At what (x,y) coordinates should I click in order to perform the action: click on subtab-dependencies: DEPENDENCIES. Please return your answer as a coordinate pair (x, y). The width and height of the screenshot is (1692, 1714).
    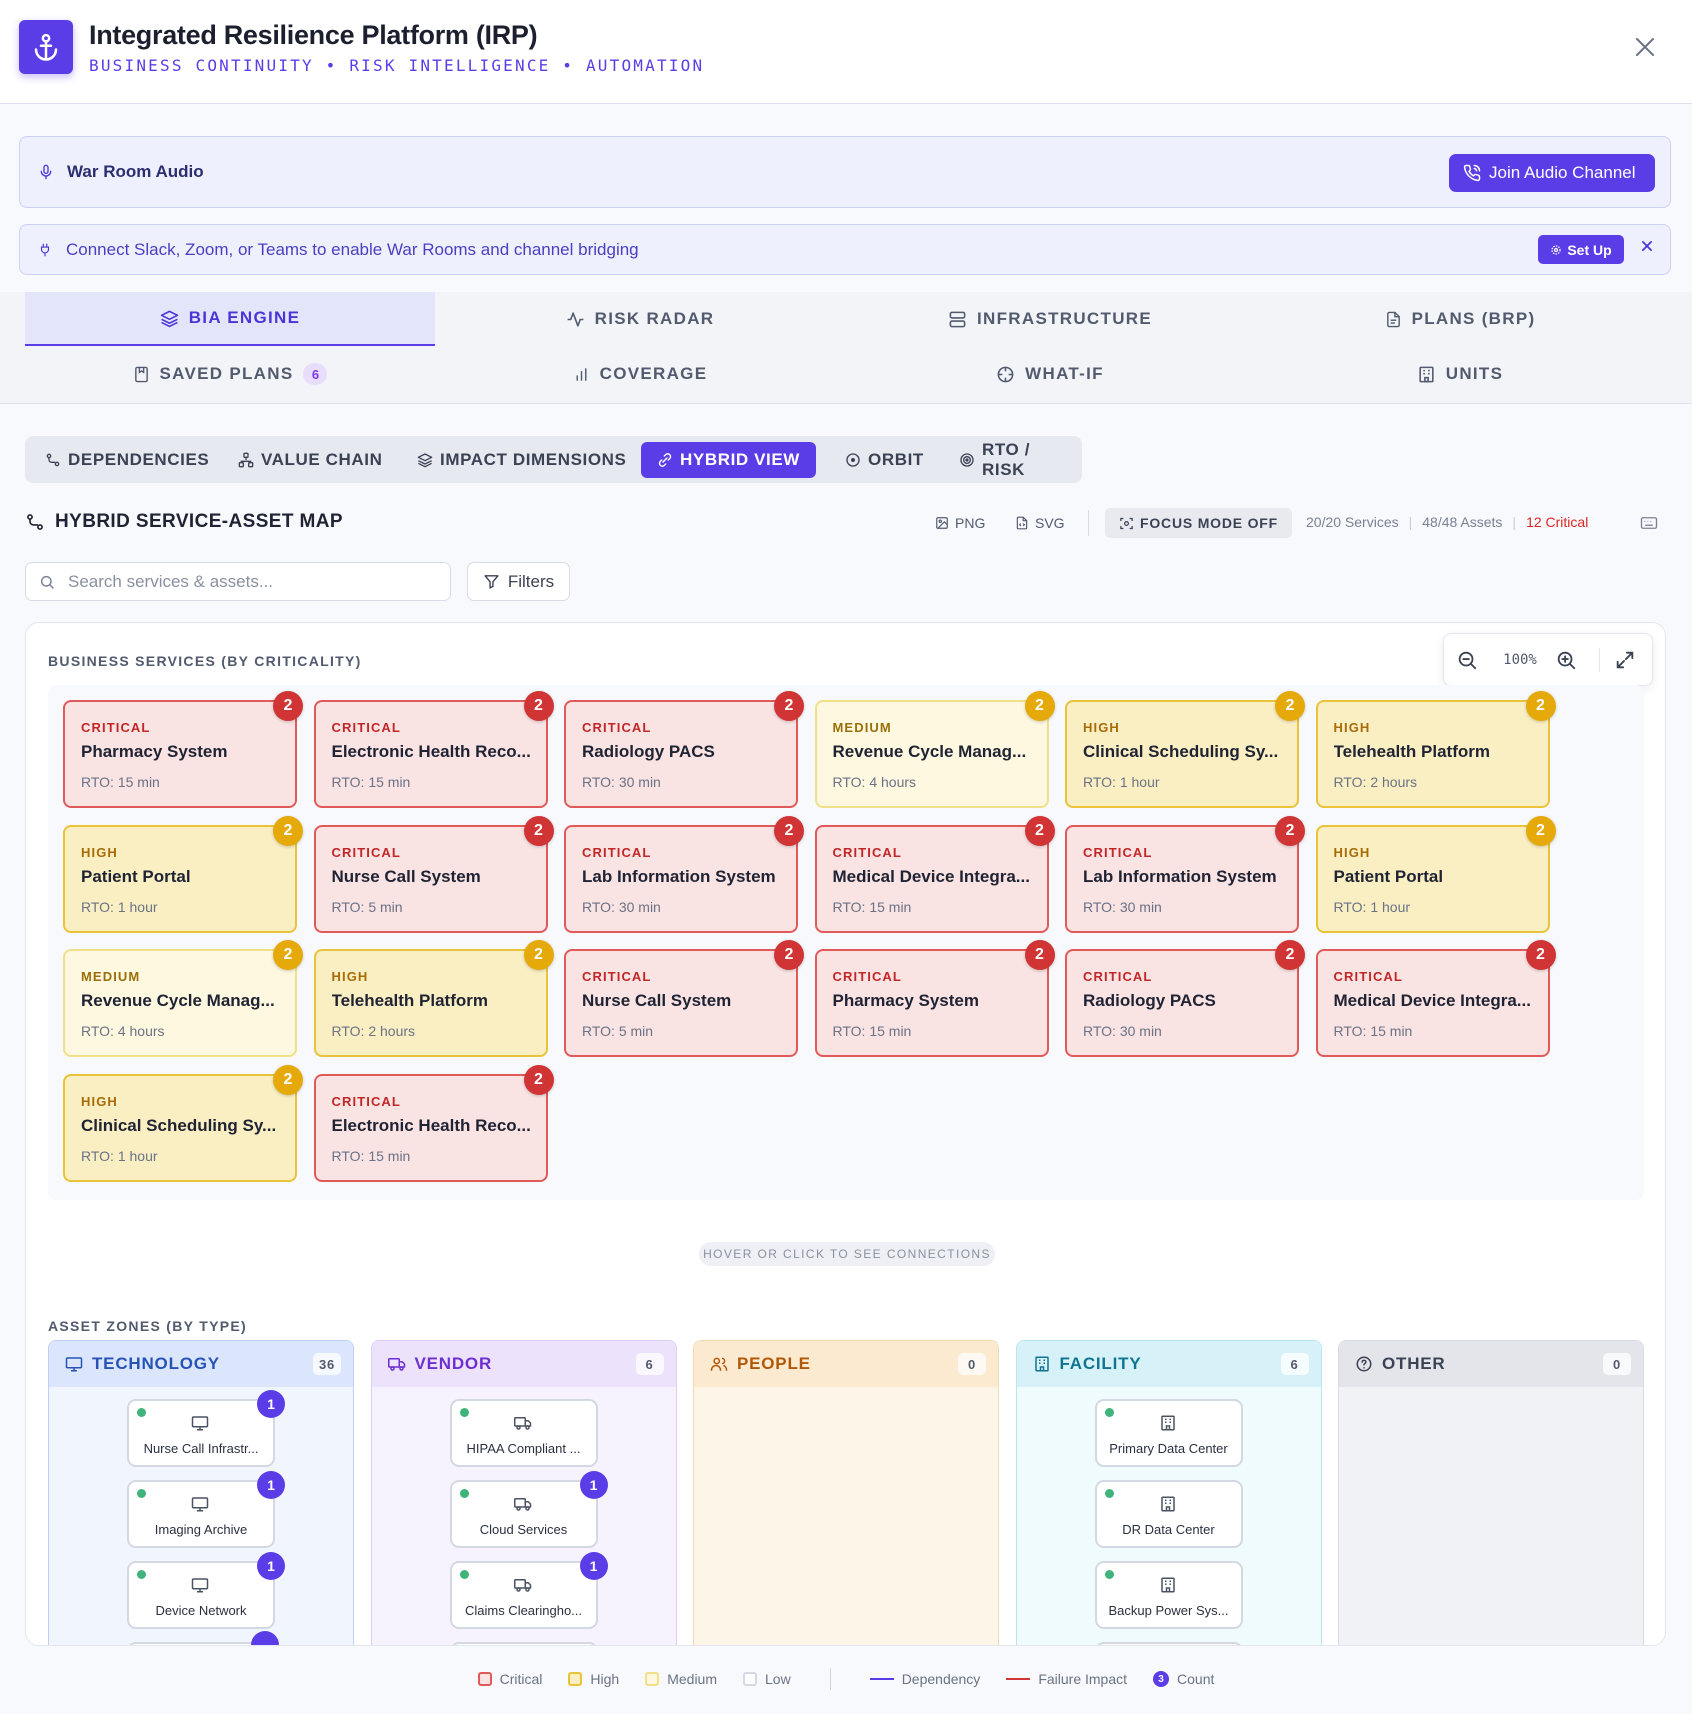
    Looking at the image, I should click on (127, 460).